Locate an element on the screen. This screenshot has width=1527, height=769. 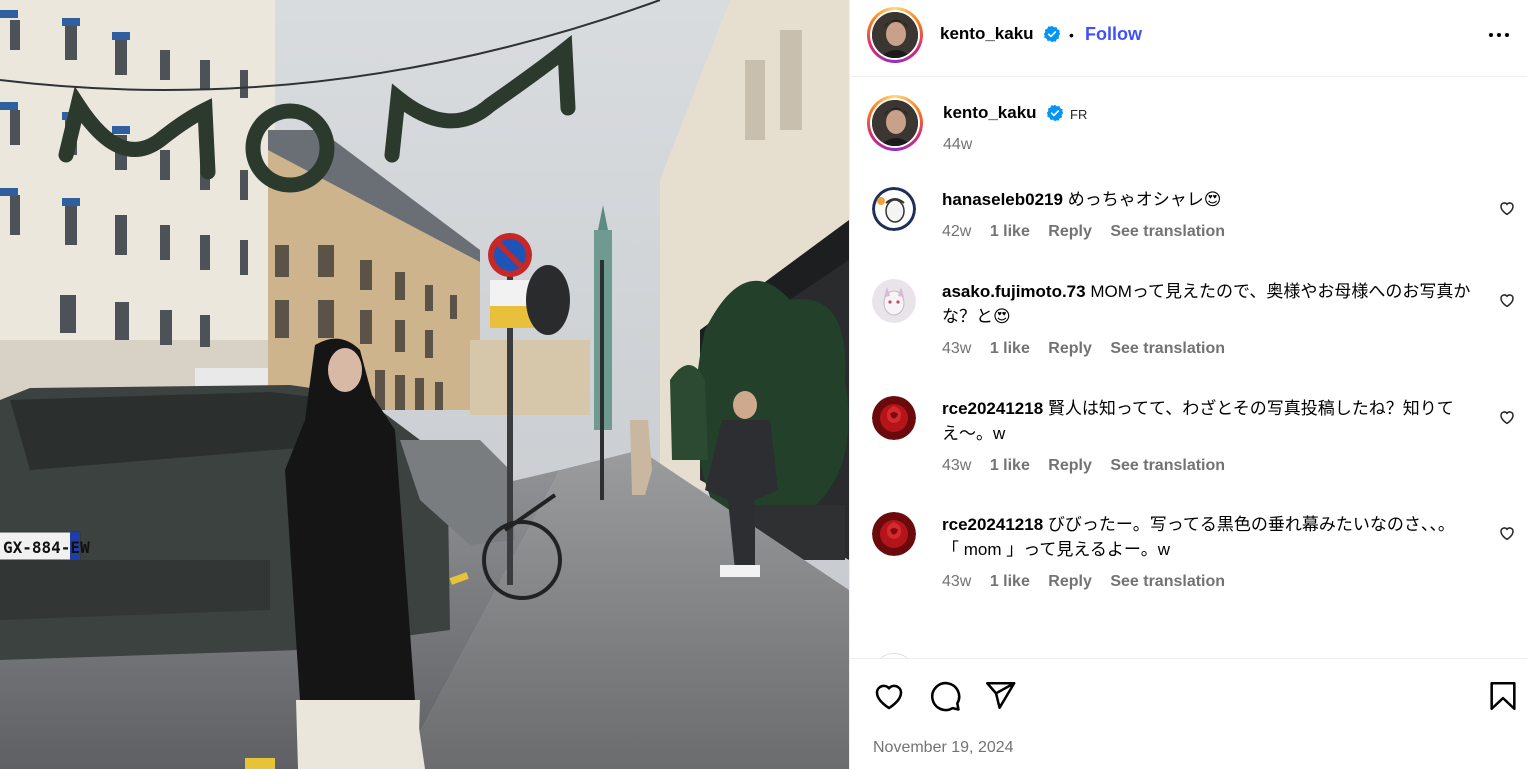
author-username: kento_kaku is located at coordinates (987, 34).